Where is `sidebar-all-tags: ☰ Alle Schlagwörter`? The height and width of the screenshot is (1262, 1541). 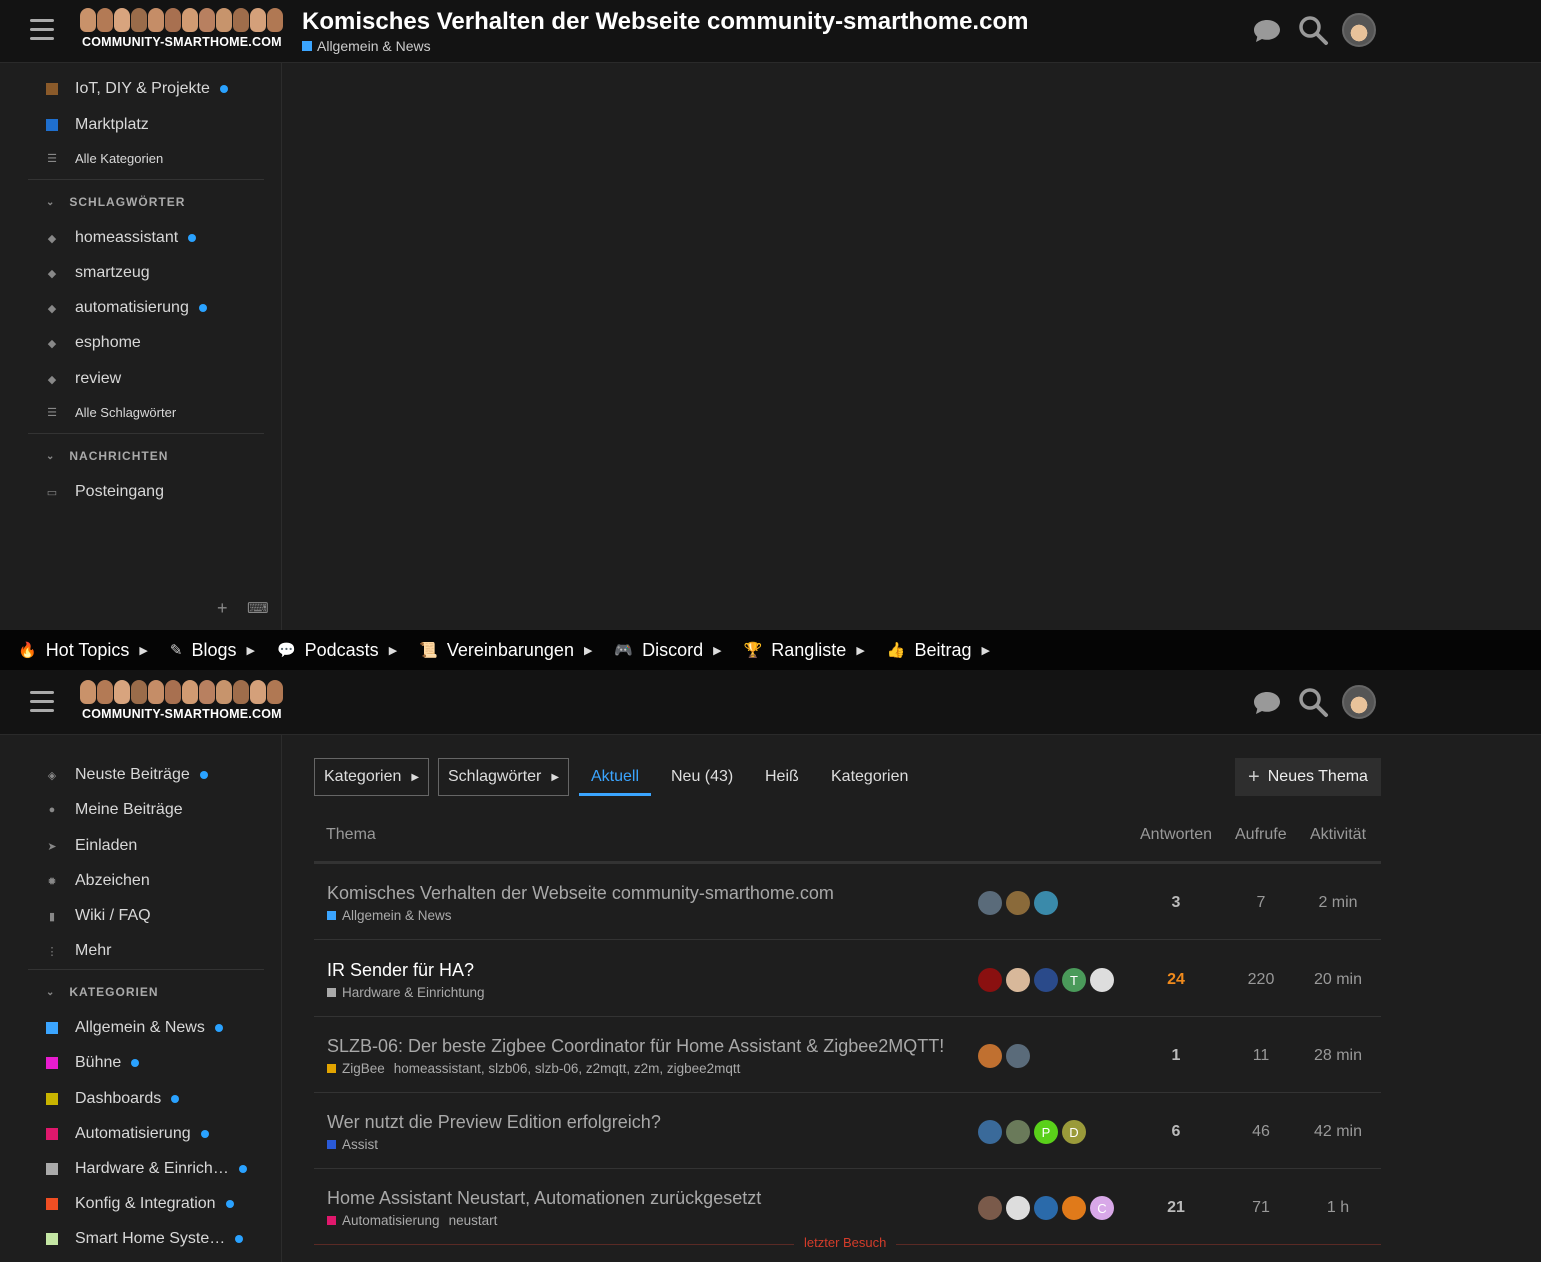
sidebar-all-tags: ☰ Alle Schlagwörter is located at coordinates (111, 412).